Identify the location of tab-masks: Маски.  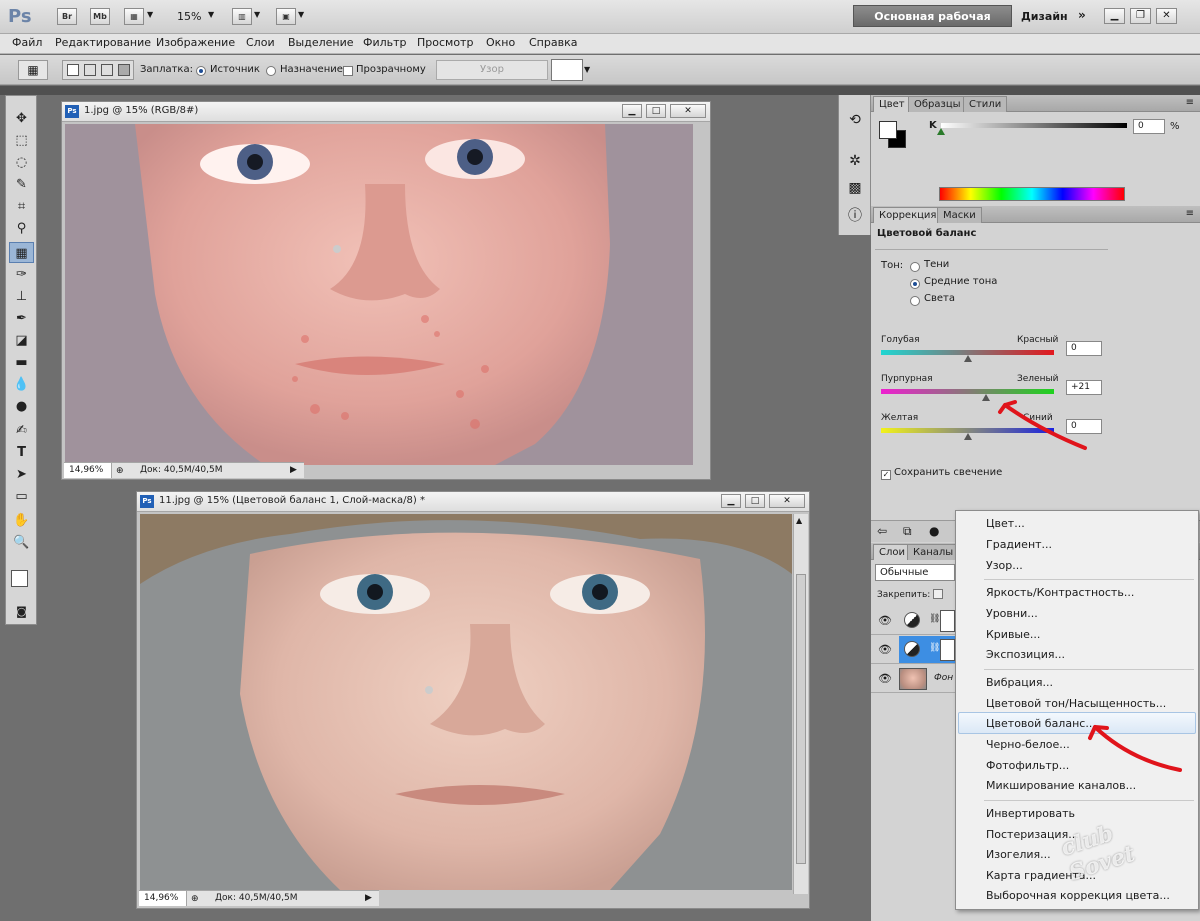
(959, 215).